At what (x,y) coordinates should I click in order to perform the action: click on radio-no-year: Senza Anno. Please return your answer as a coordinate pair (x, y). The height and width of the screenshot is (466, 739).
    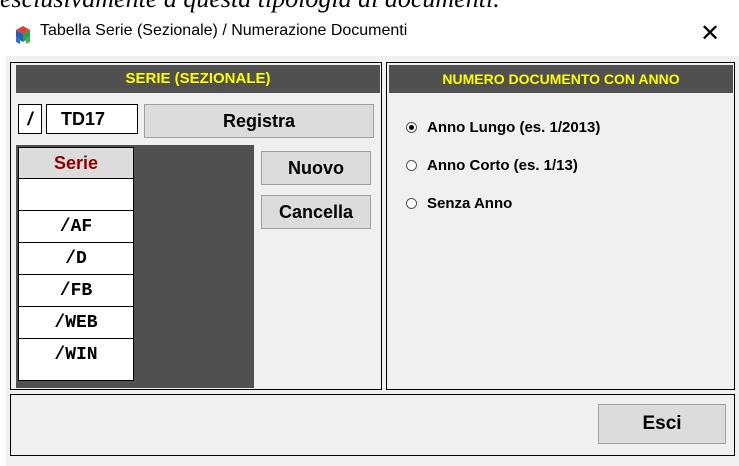
    Looking at the image, I should click on (459, 203).